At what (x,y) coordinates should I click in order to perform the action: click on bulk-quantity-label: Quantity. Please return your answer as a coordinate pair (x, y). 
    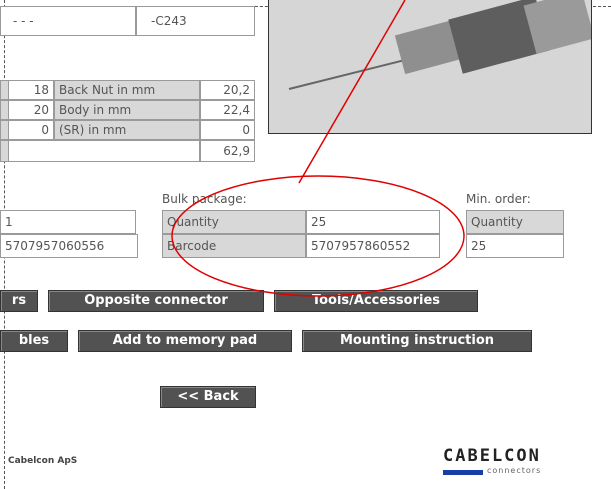
    Looking at the image, I should click on (234, 222).